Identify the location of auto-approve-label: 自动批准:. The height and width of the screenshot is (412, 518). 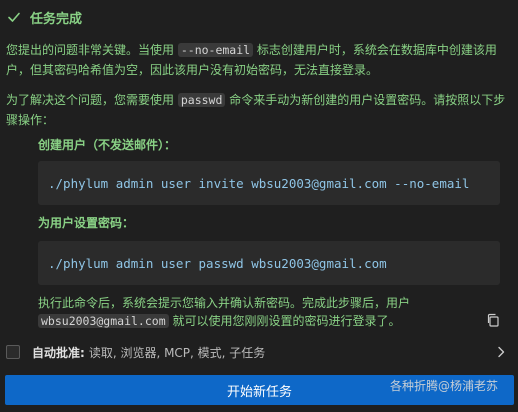
(58, 352).